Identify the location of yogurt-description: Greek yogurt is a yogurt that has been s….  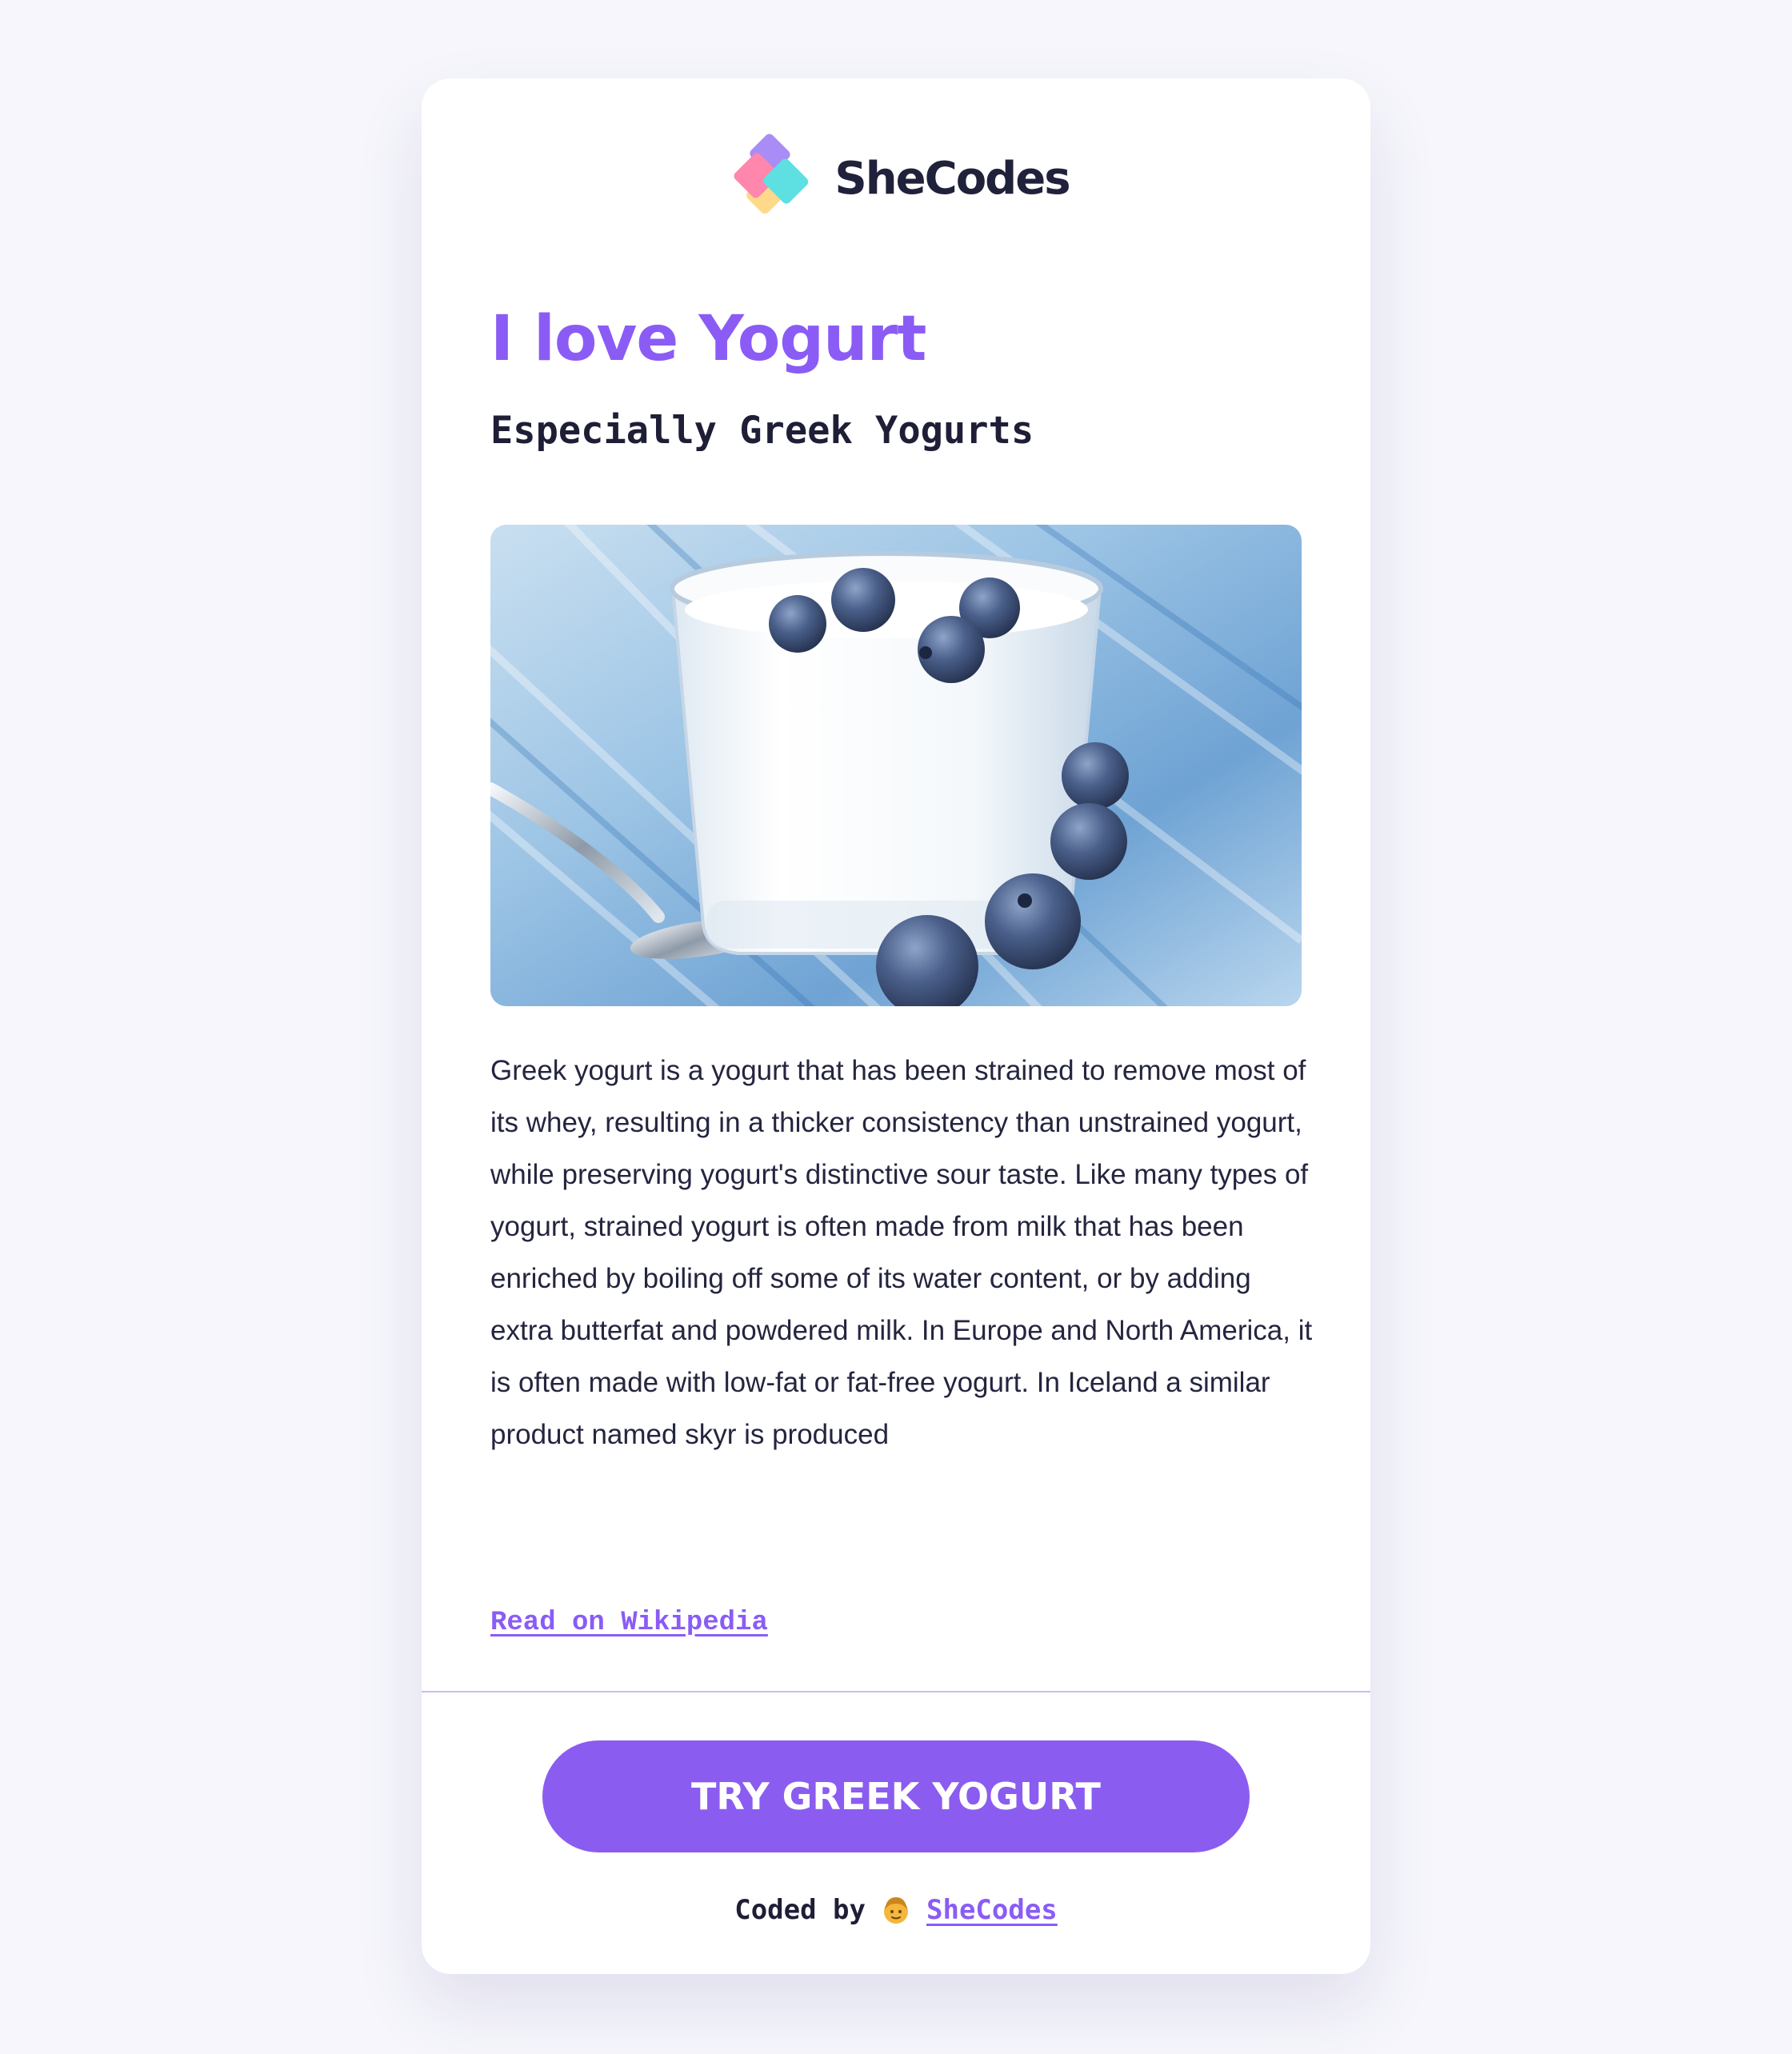
(901, 1253).